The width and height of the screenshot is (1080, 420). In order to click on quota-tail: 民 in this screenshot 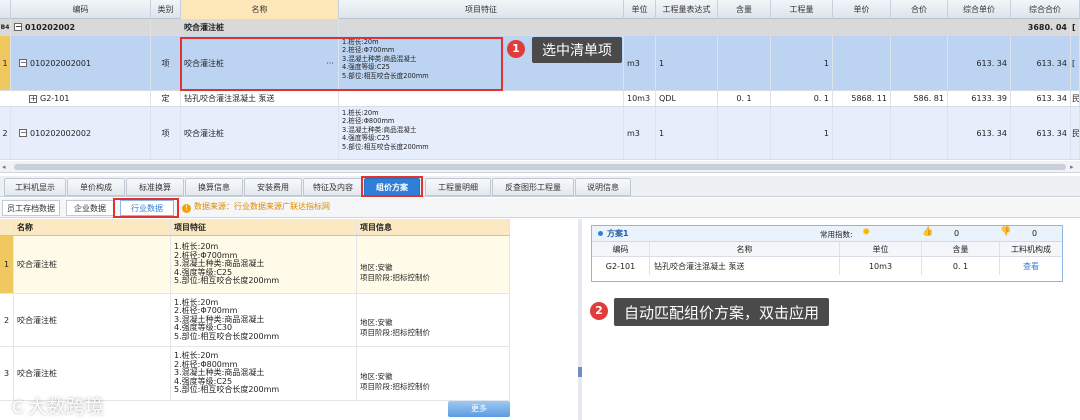, I will do `click(1075, 98)`.